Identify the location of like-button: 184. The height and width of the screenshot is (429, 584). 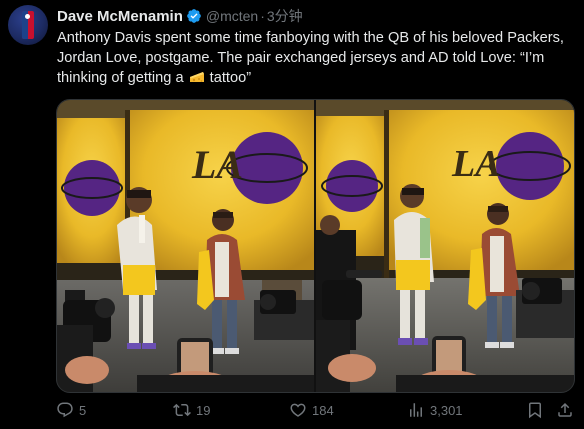
(311, 410).